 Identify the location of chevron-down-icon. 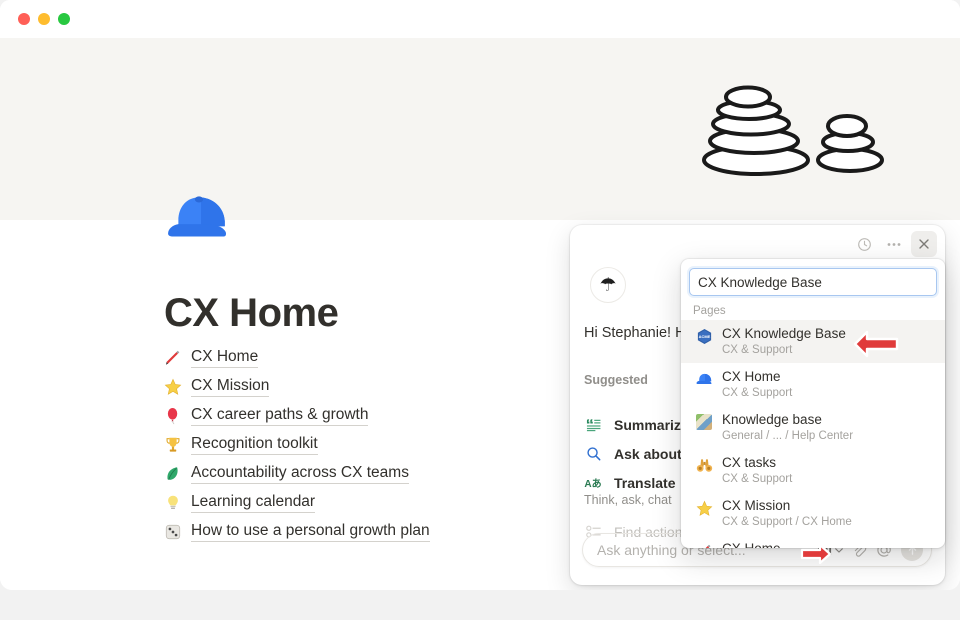
(839, 550).